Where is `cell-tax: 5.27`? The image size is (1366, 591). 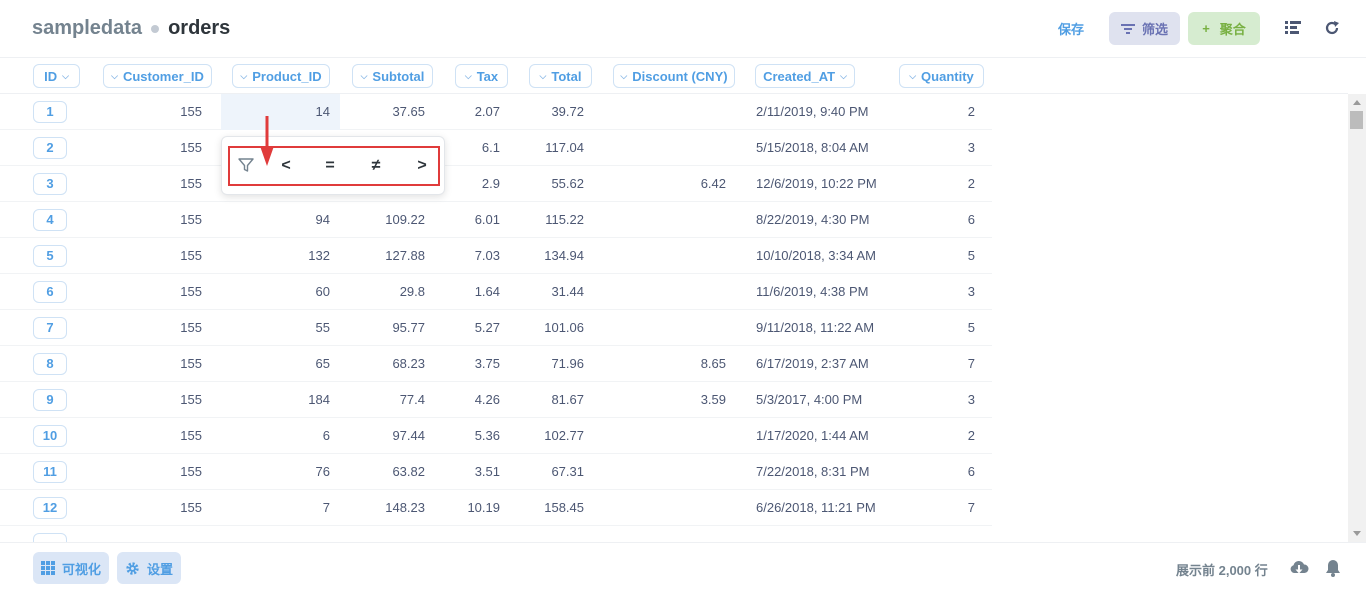 cell-tax: 5.27 is located at coordinates (472, 328).